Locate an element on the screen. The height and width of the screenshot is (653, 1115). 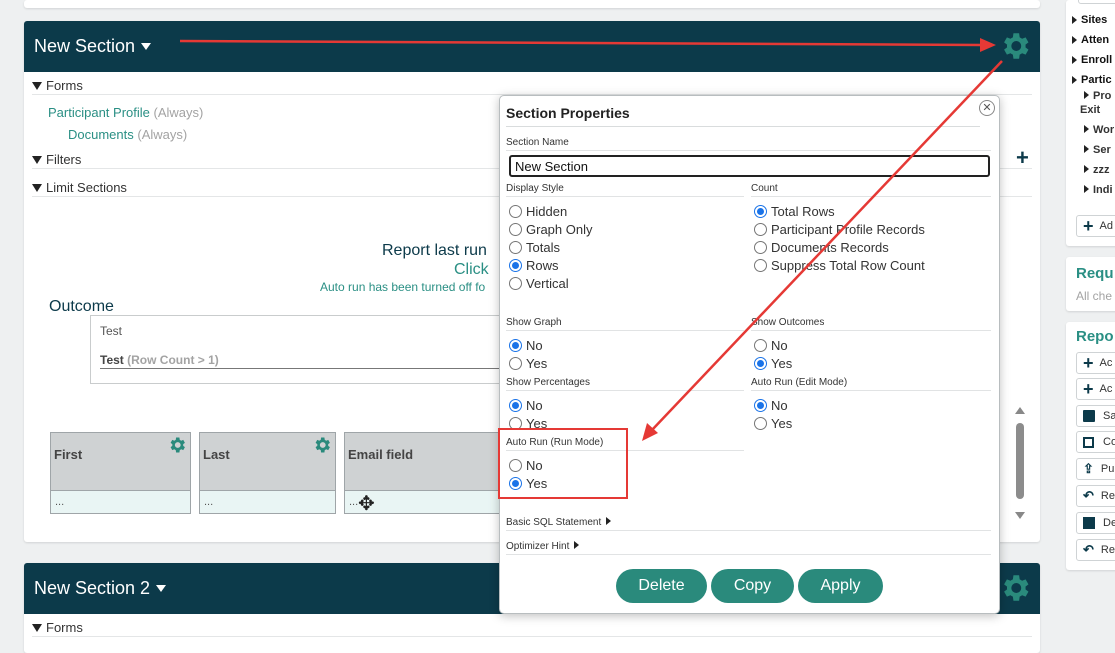
annotation-arrowhead-top is located at coordinates (988, 45).